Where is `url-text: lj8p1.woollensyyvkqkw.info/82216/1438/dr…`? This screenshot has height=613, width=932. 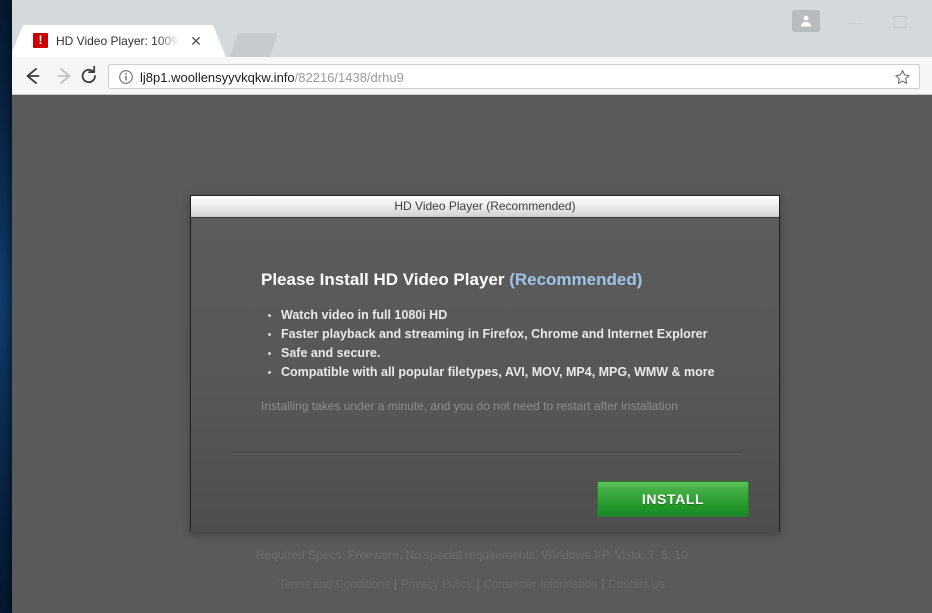
url-text: lj8p1.woollensyyvkqkw.info/82216/1438/dr… is located at coordinates (272, 77).